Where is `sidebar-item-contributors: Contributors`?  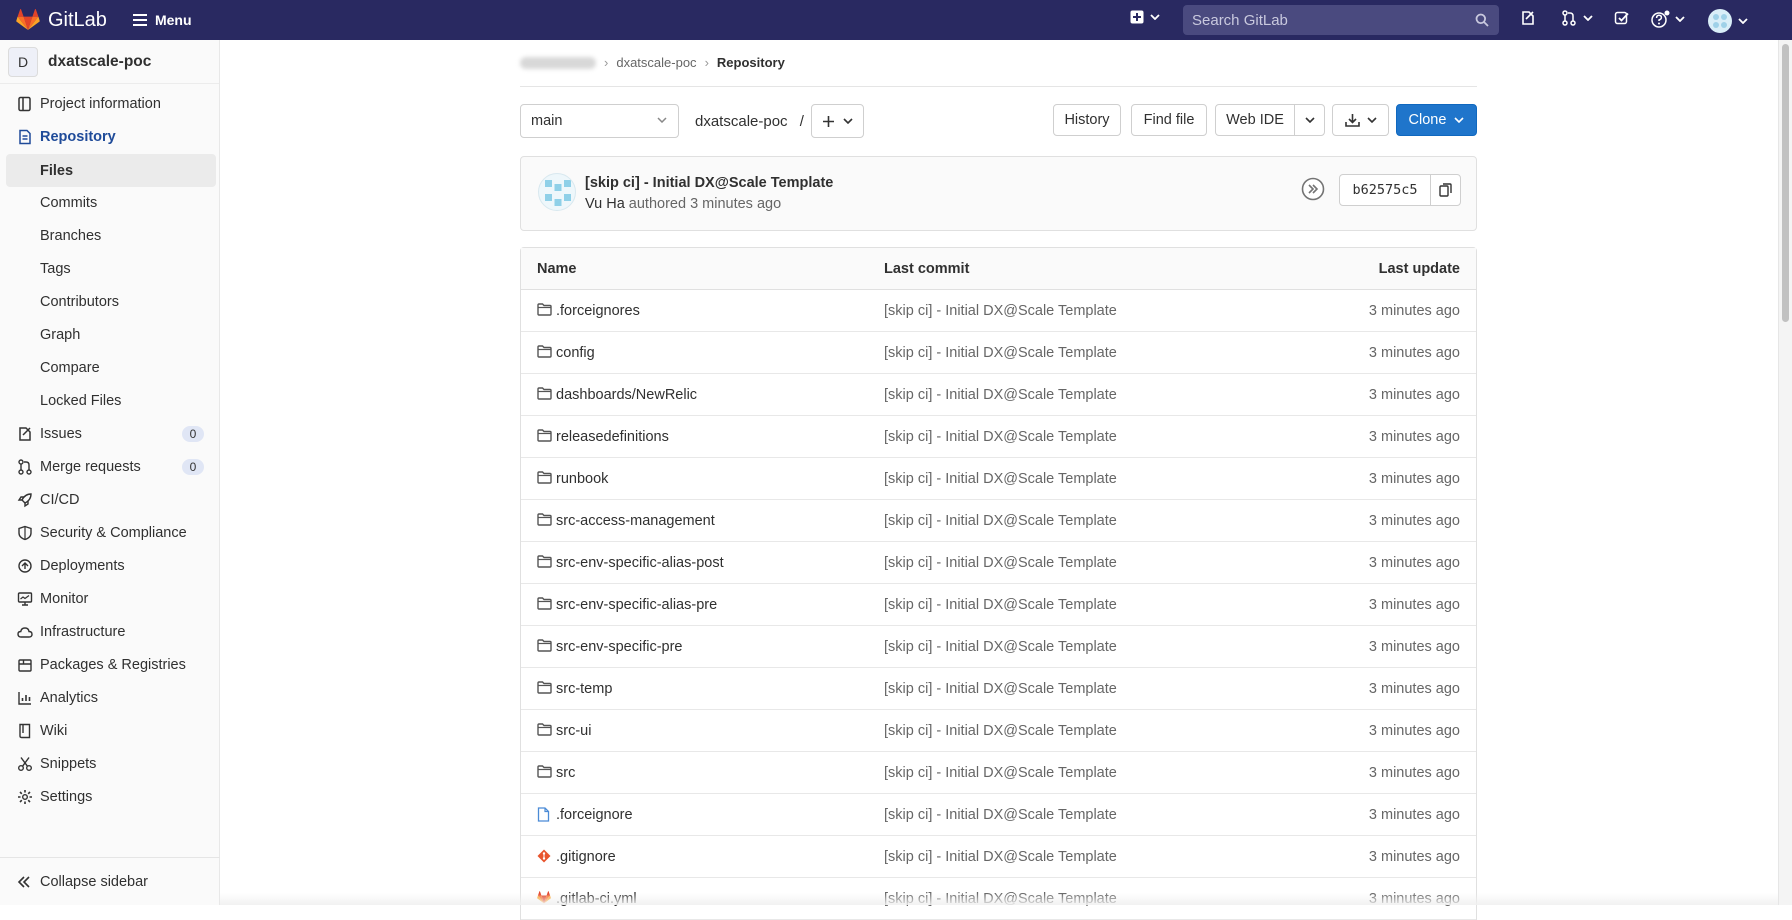
sidebar-item-contributors: Contributors is located at coordinates (110, 301).